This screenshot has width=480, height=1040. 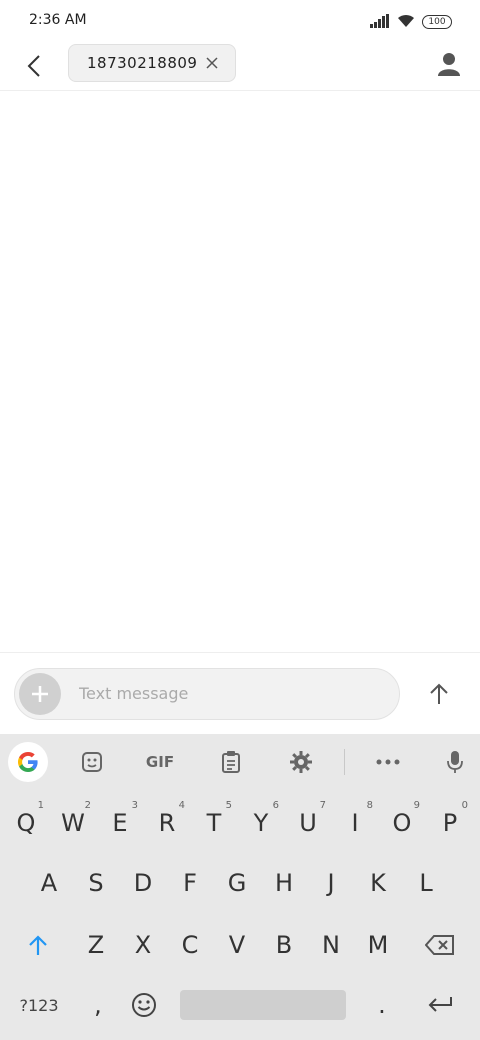 I want to click on settings-button, so click(x=301, y=762).